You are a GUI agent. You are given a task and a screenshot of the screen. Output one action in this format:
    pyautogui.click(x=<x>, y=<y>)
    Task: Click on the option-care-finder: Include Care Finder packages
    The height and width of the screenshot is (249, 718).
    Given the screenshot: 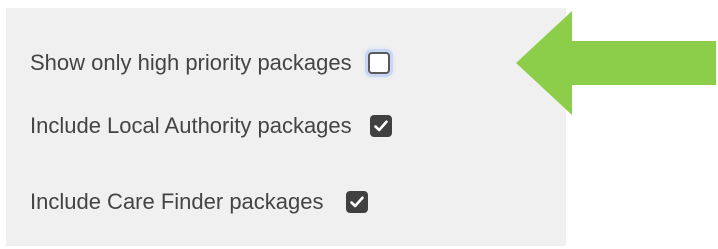 What is the action you would take?
    pyautogui.click(x=199, y=202)
    